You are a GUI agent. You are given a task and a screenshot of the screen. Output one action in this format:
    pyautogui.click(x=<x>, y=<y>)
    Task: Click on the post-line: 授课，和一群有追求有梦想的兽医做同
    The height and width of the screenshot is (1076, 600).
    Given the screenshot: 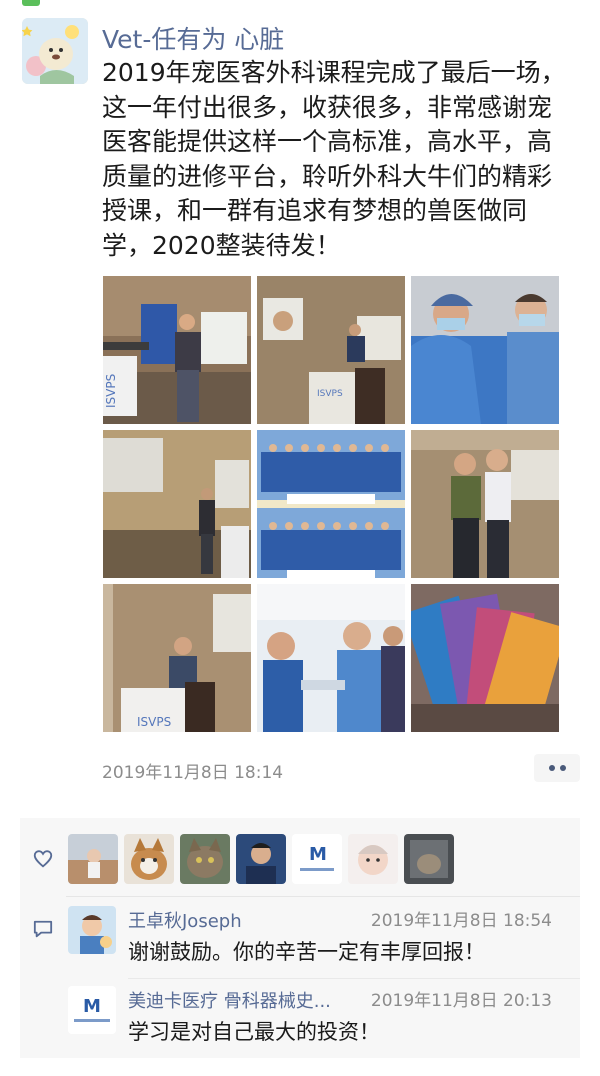 What is the action you would take?
    pyautogui.click(x=315, y=210)
    